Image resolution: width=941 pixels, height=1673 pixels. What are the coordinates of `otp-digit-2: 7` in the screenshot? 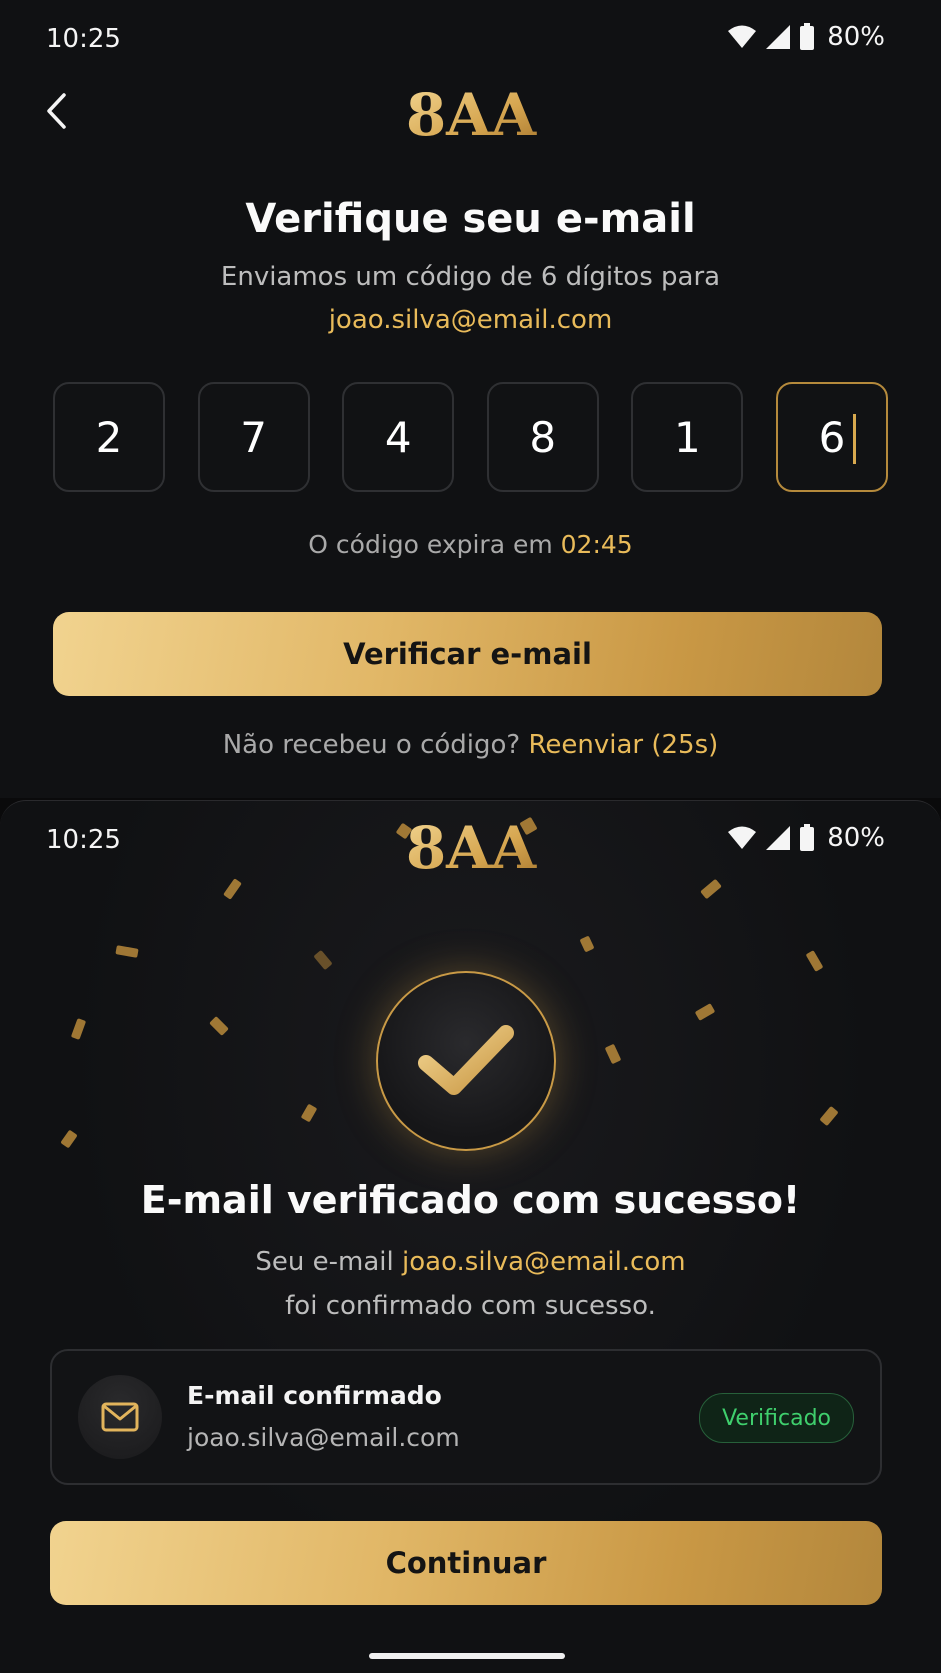 It's located at (253, 437).